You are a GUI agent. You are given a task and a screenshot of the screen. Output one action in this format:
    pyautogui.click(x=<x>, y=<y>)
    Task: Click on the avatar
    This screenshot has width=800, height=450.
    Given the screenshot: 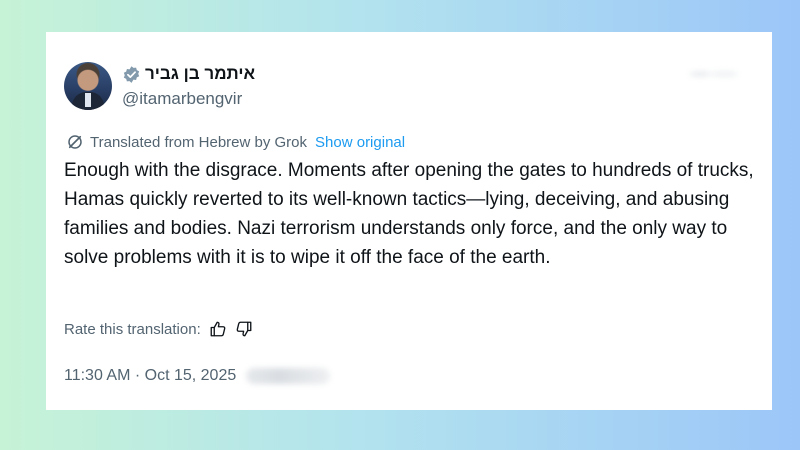 What is the action you would take?
    pyautogui.click(x=88, y=86)
    